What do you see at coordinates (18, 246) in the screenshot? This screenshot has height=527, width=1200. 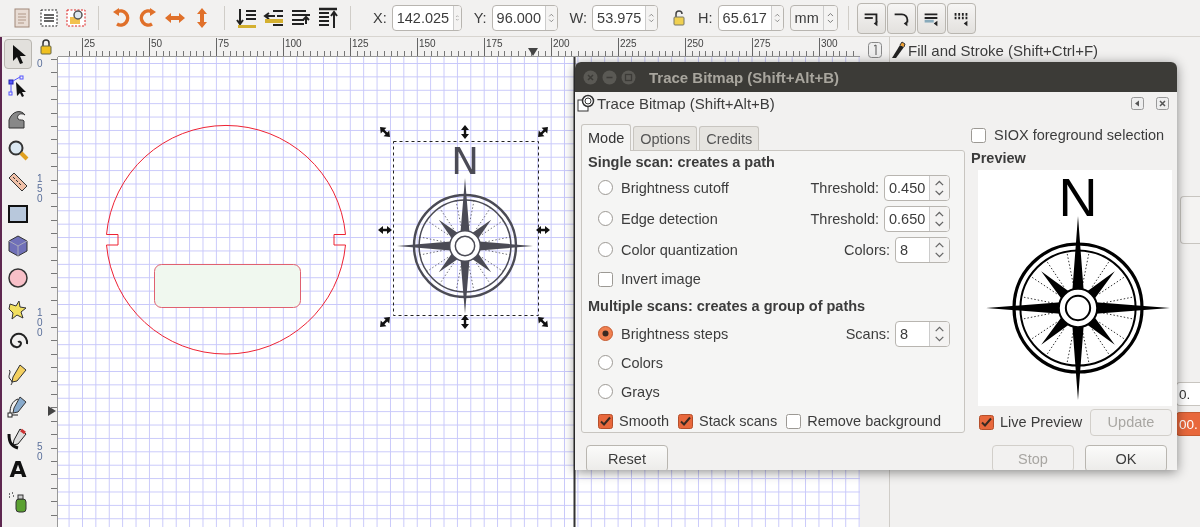 I see `box3d-tool-icon` at bounding box center [18, 246].